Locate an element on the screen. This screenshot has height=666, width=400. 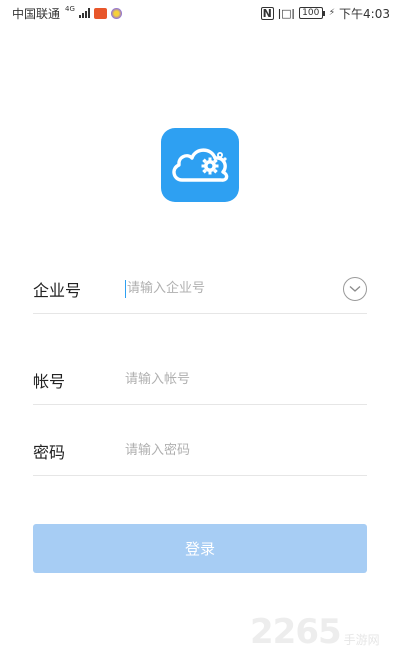
text-cursor is located at coordinates (125, 288).